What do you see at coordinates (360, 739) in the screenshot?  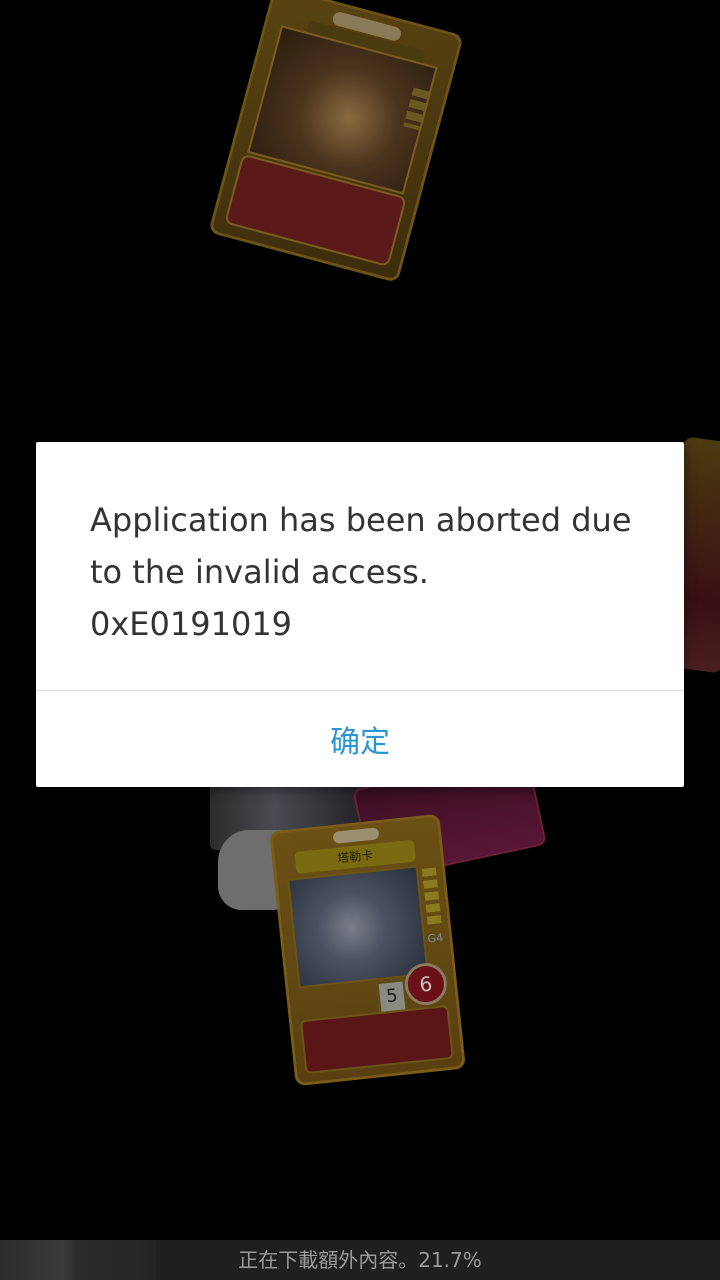 I see `confirm-button: 确定` at bounding box center [360, 739].